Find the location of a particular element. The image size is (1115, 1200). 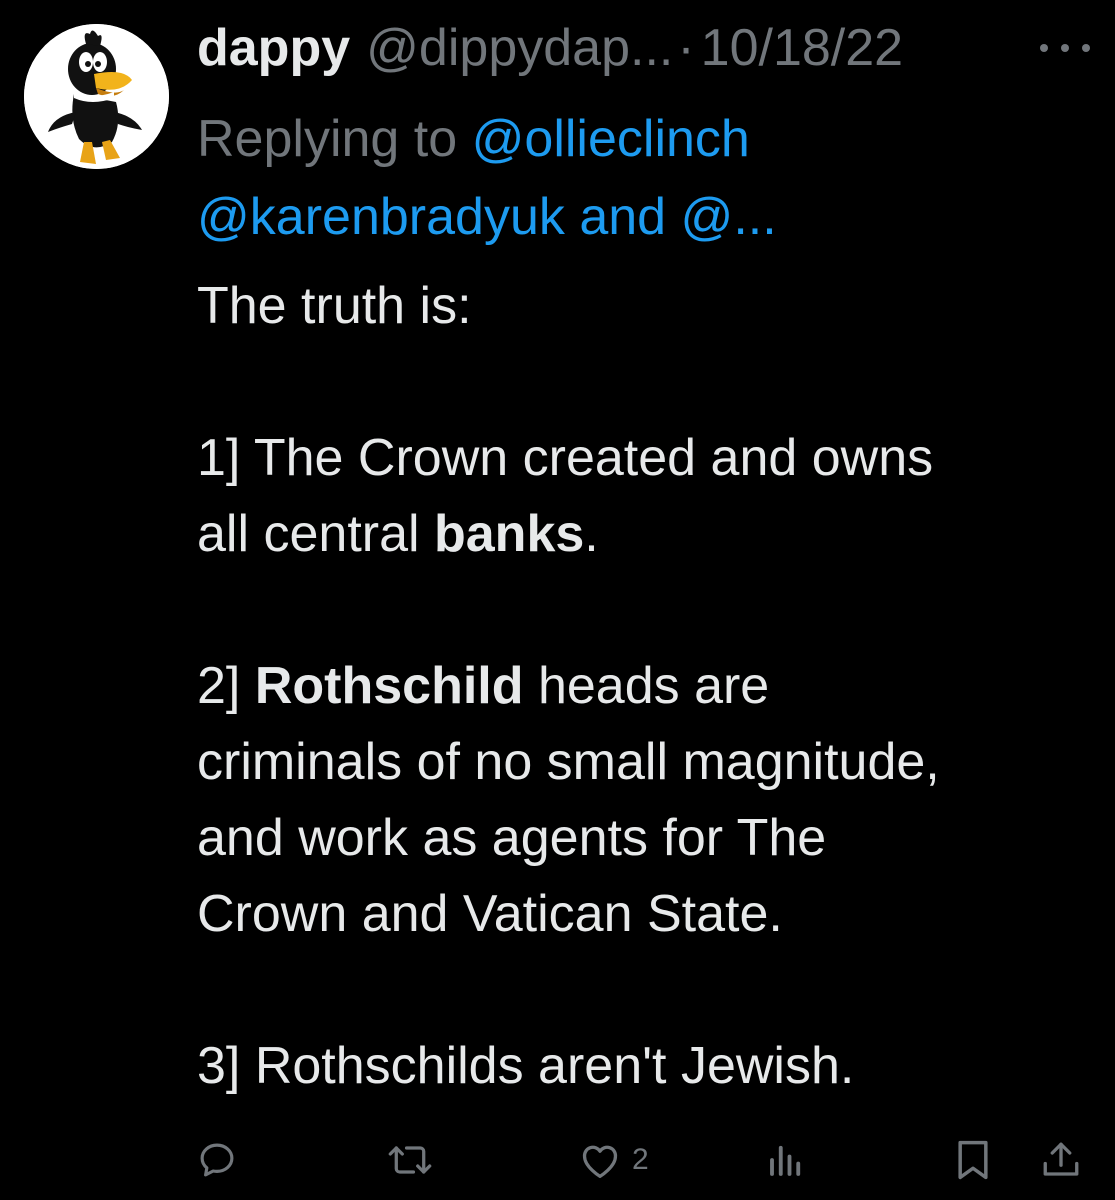

like-count: 2 is located at coordinates (640, 1159).